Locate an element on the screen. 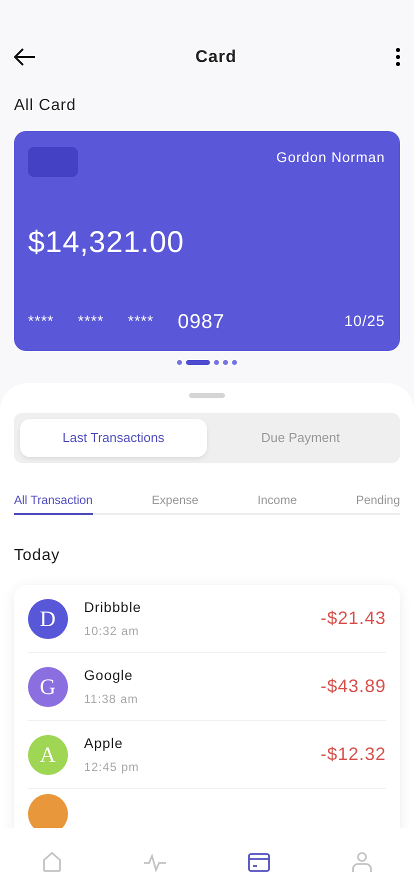 The height and width of the screenshot is (896, 414). page-title: Card is located at coordinates (216, 57).